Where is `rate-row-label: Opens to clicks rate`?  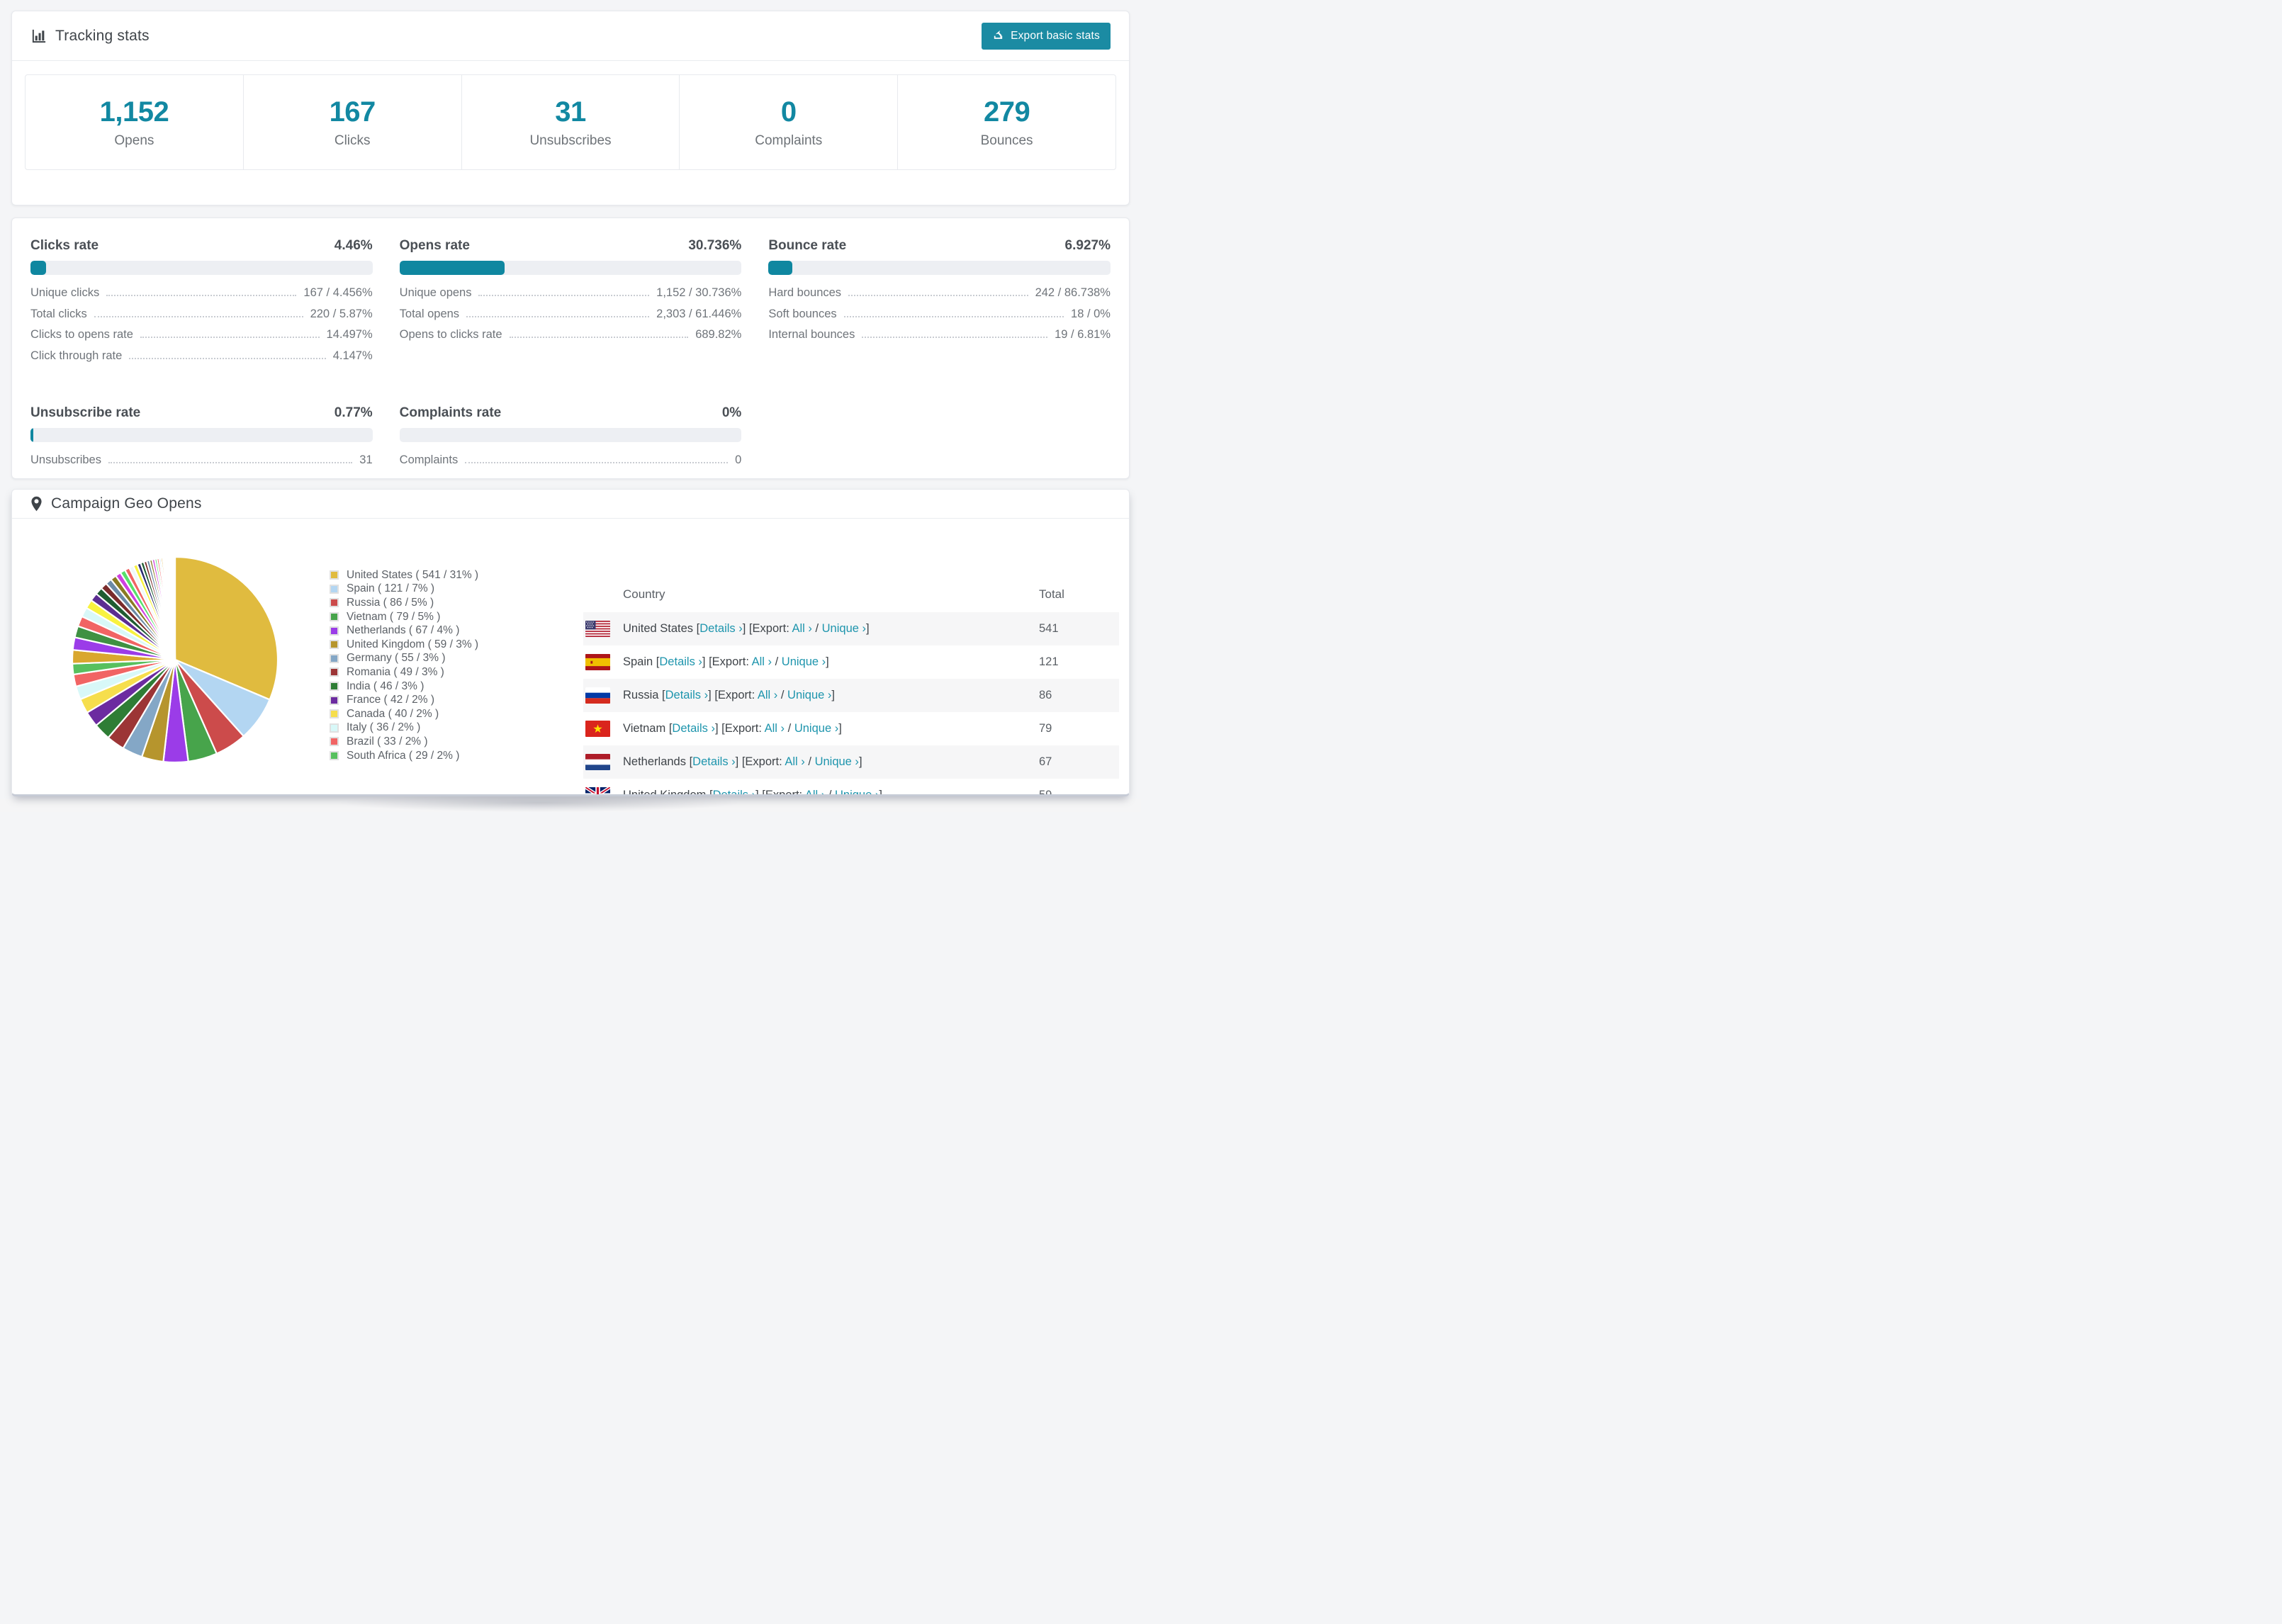
rate-row-label: Opens to clicks rate is located at coordinates (451, 334).